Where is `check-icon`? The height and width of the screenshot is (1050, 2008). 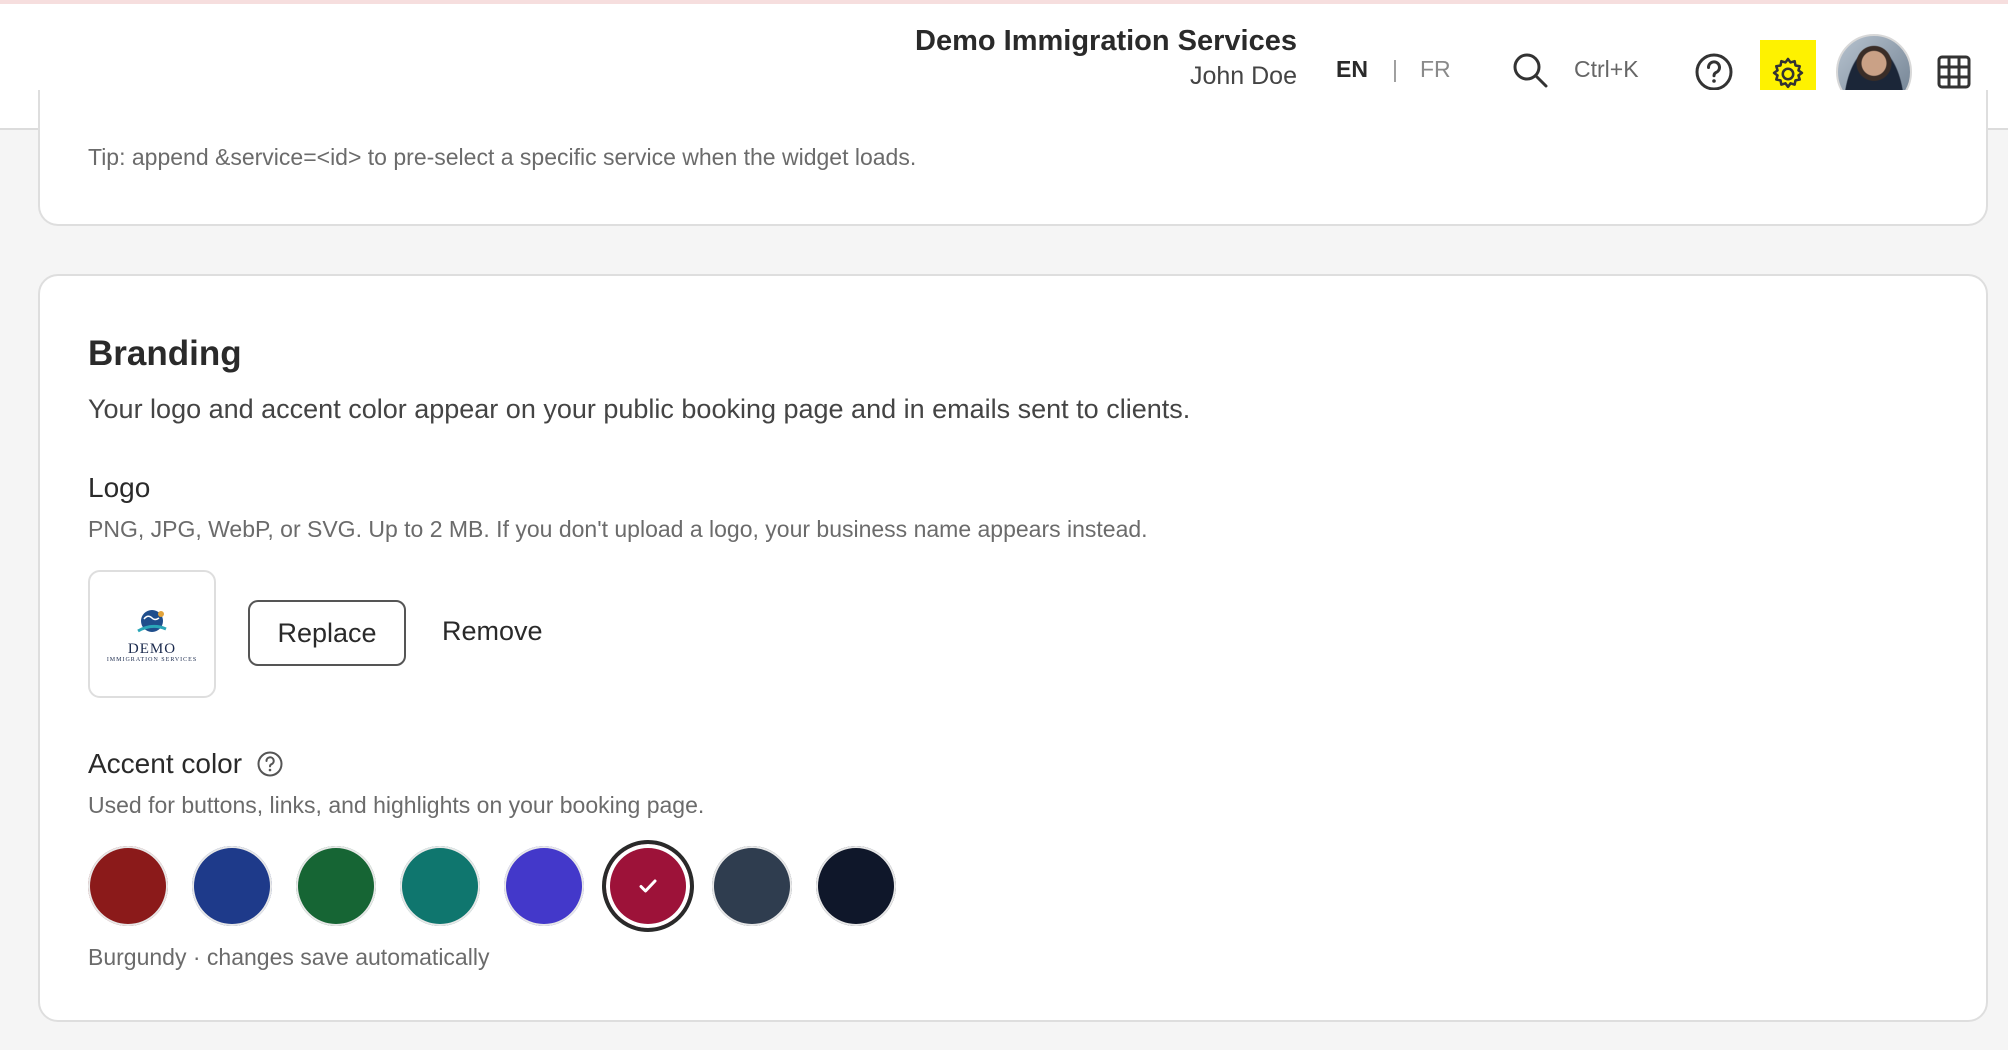
check-icon is located at coordinates (648, 886).